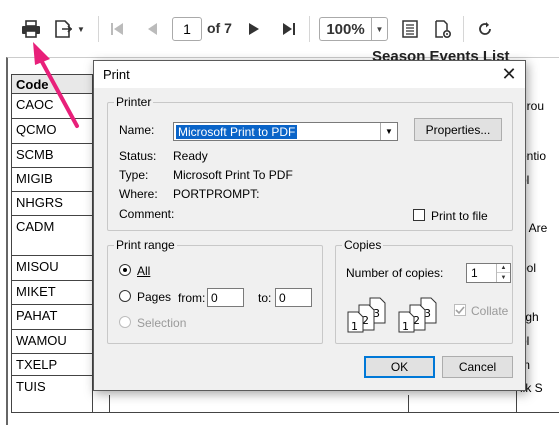 The height and width of the screenshot is (425, 559). Describe the element at coordinates (144, 271) in the screenshot. I see `all-label: All` at that location.